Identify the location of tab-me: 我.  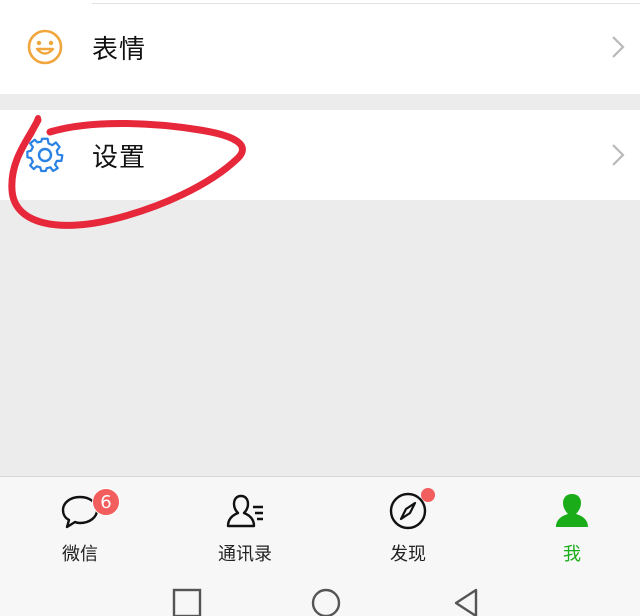
(572, 526).